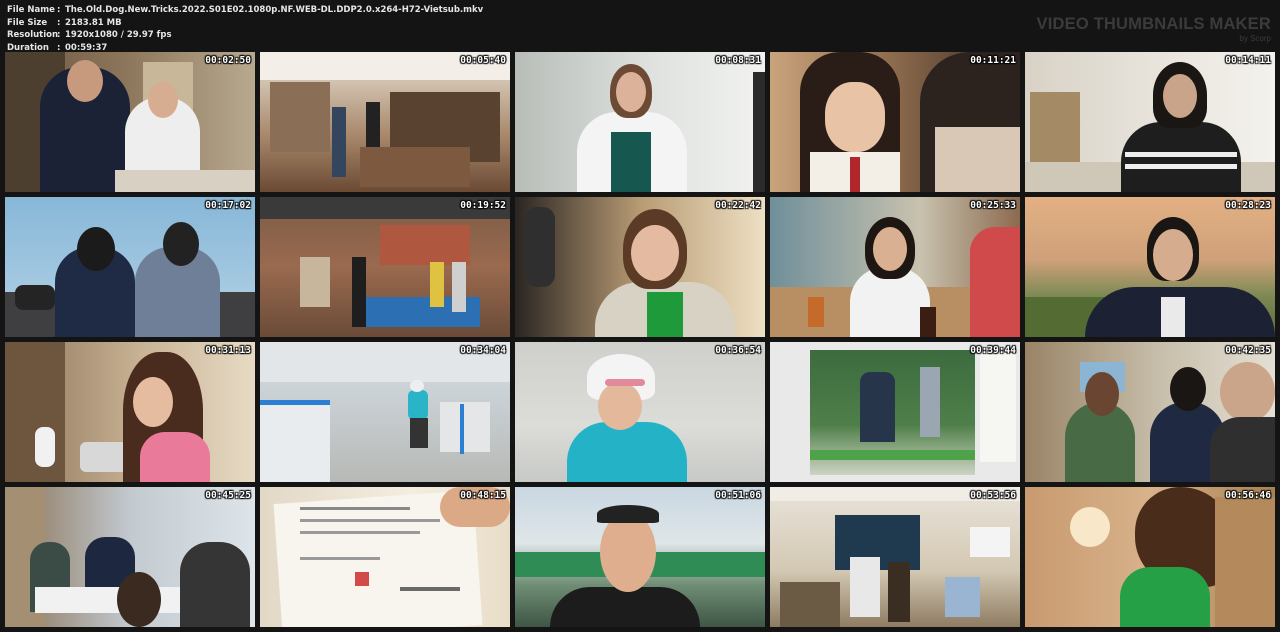 The width and height of the screenshot is (1280, 632). Describe the element at coordinates (228, 350) in the screenshot. I see `timestamp: 00:31:13` at that location.